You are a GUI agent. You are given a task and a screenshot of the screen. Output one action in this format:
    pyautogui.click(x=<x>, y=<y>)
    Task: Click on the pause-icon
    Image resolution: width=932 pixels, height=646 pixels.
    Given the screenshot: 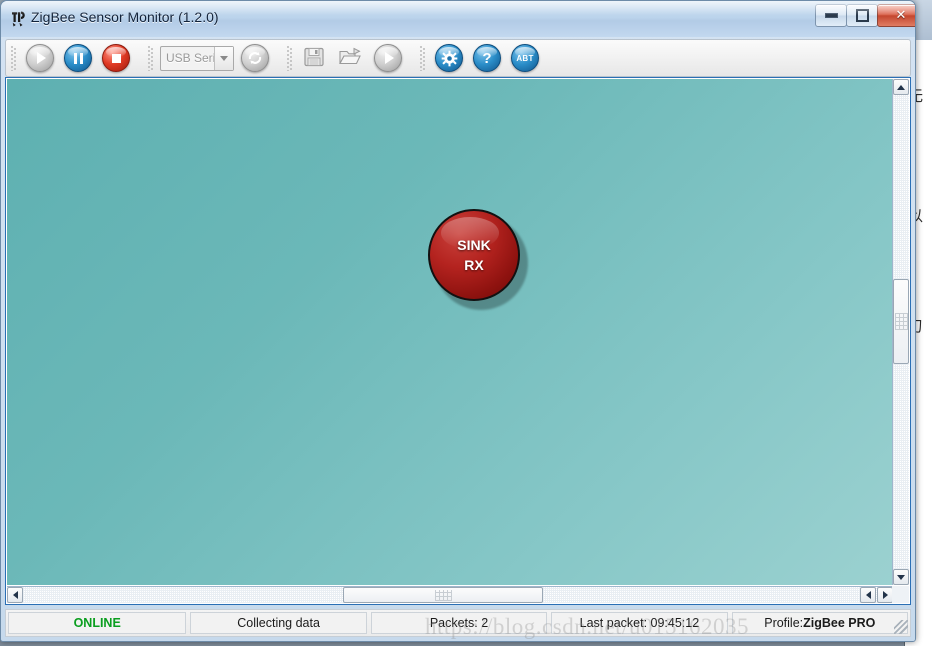 What is the action you would take?
    pyautogui.click(x=78, y=58)
    